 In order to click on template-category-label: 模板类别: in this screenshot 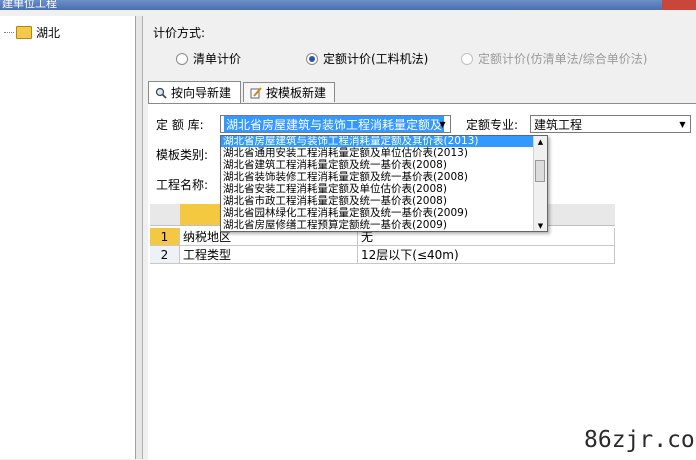, I will do `click(182, 155)`.